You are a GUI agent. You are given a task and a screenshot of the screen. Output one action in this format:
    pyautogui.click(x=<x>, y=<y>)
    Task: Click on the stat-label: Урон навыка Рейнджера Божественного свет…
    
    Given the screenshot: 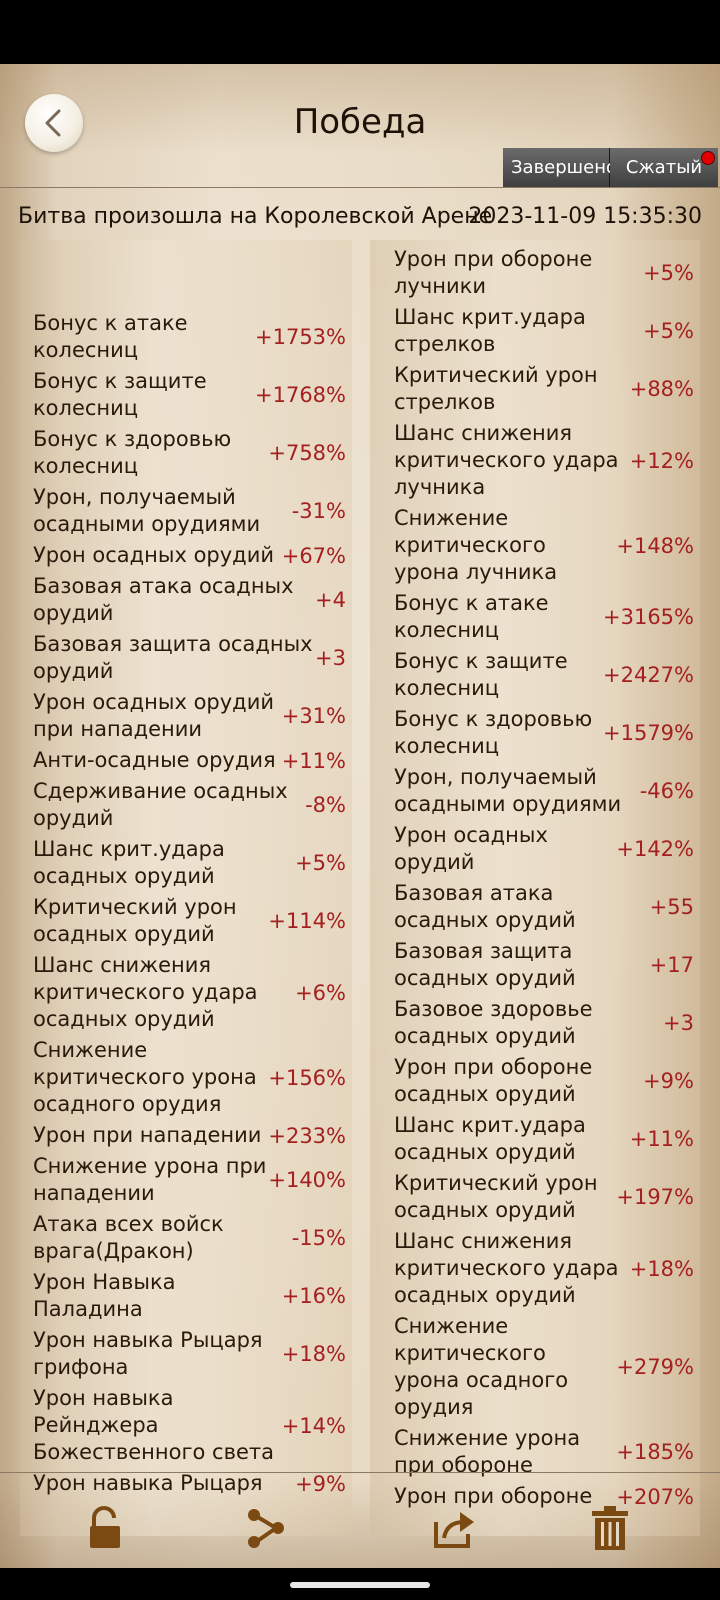 What is the action you would take?
    pyautogui.click(x=153, y=1425)
    